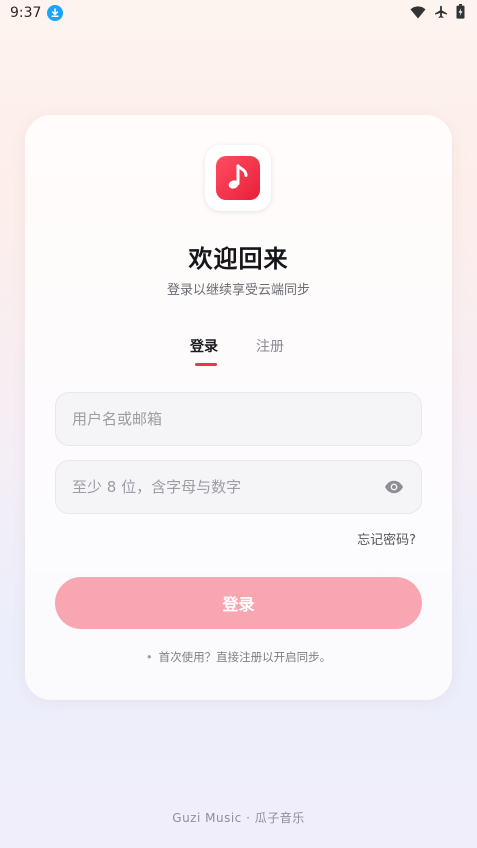  I want to click on music-note-icon, so click(238, 178).